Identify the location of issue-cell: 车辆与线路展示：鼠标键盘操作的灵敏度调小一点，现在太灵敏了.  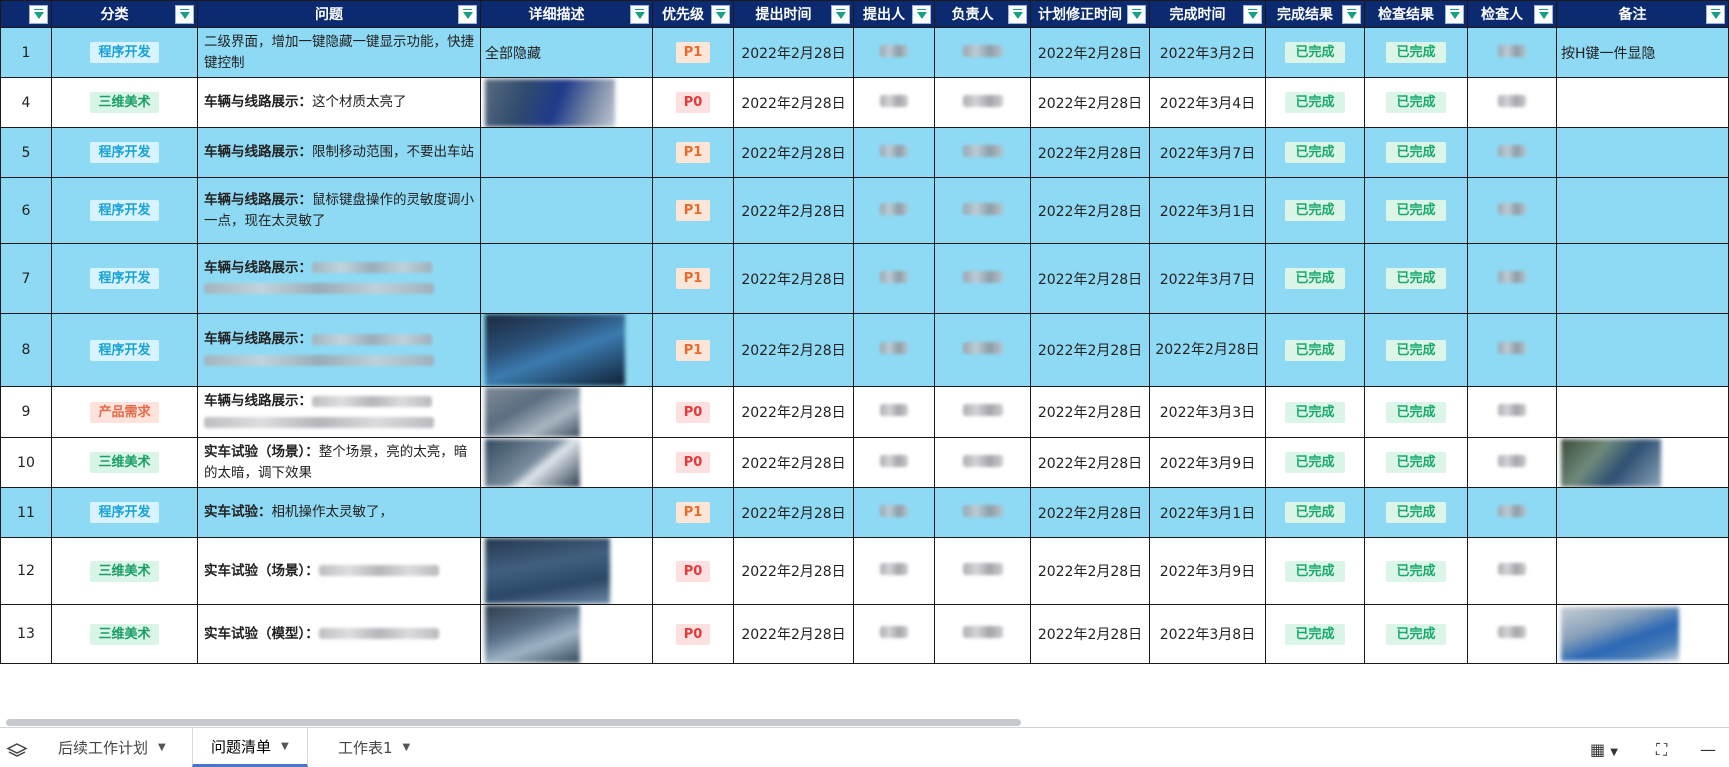
(339, 210).